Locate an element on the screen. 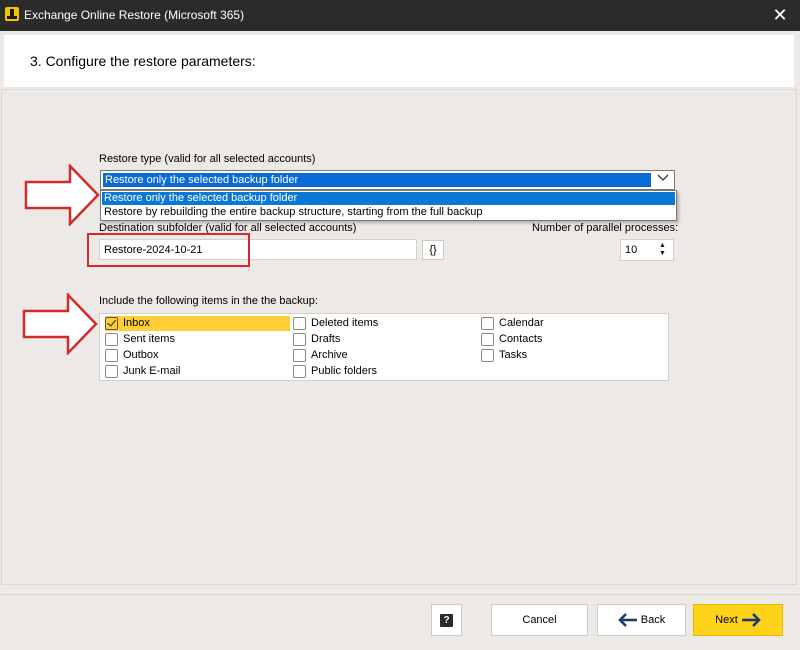 The width and height of the screenshot is (800, 650). arrow-left-icon is located at coordinates (627, 620).